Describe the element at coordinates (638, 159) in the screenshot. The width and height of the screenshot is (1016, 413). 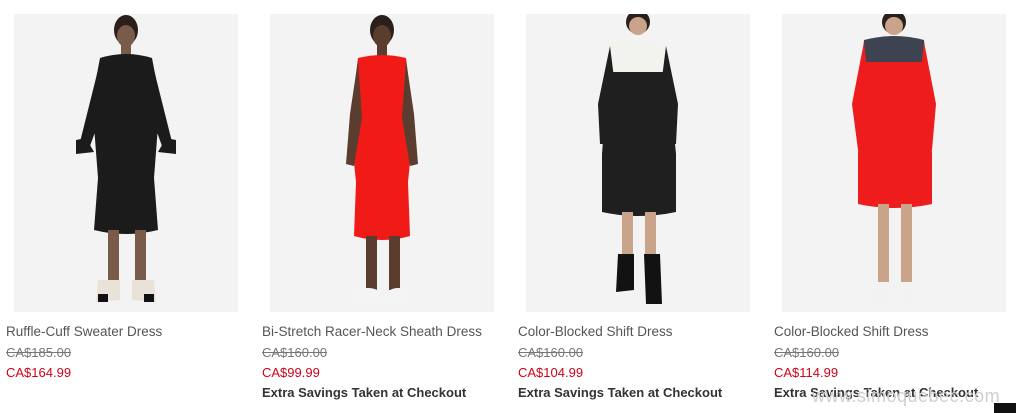
I see `model-photo-color-blocked-black` at that location.